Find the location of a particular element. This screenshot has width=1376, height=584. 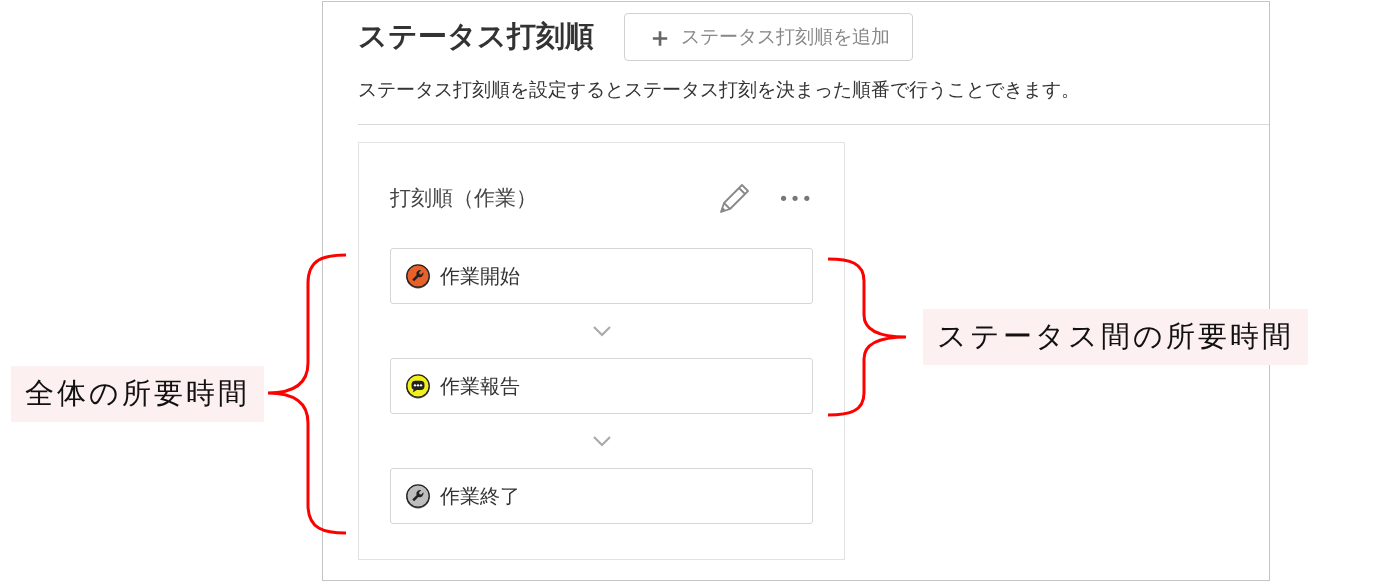

edit-icon is located at coordinates (734, 198).